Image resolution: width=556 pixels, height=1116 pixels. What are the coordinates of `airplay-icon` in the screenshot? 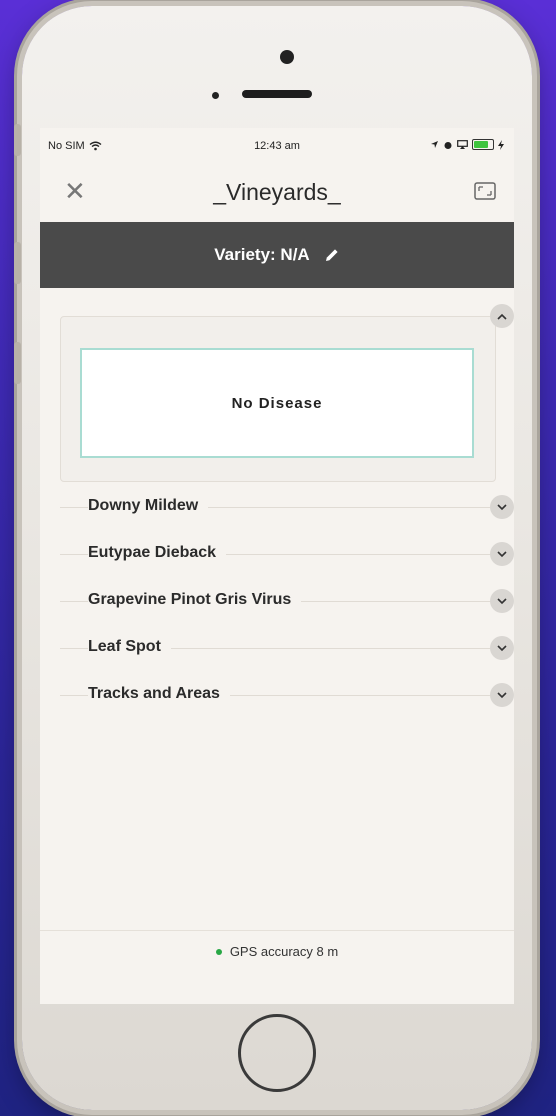 It's located at (462, 144).